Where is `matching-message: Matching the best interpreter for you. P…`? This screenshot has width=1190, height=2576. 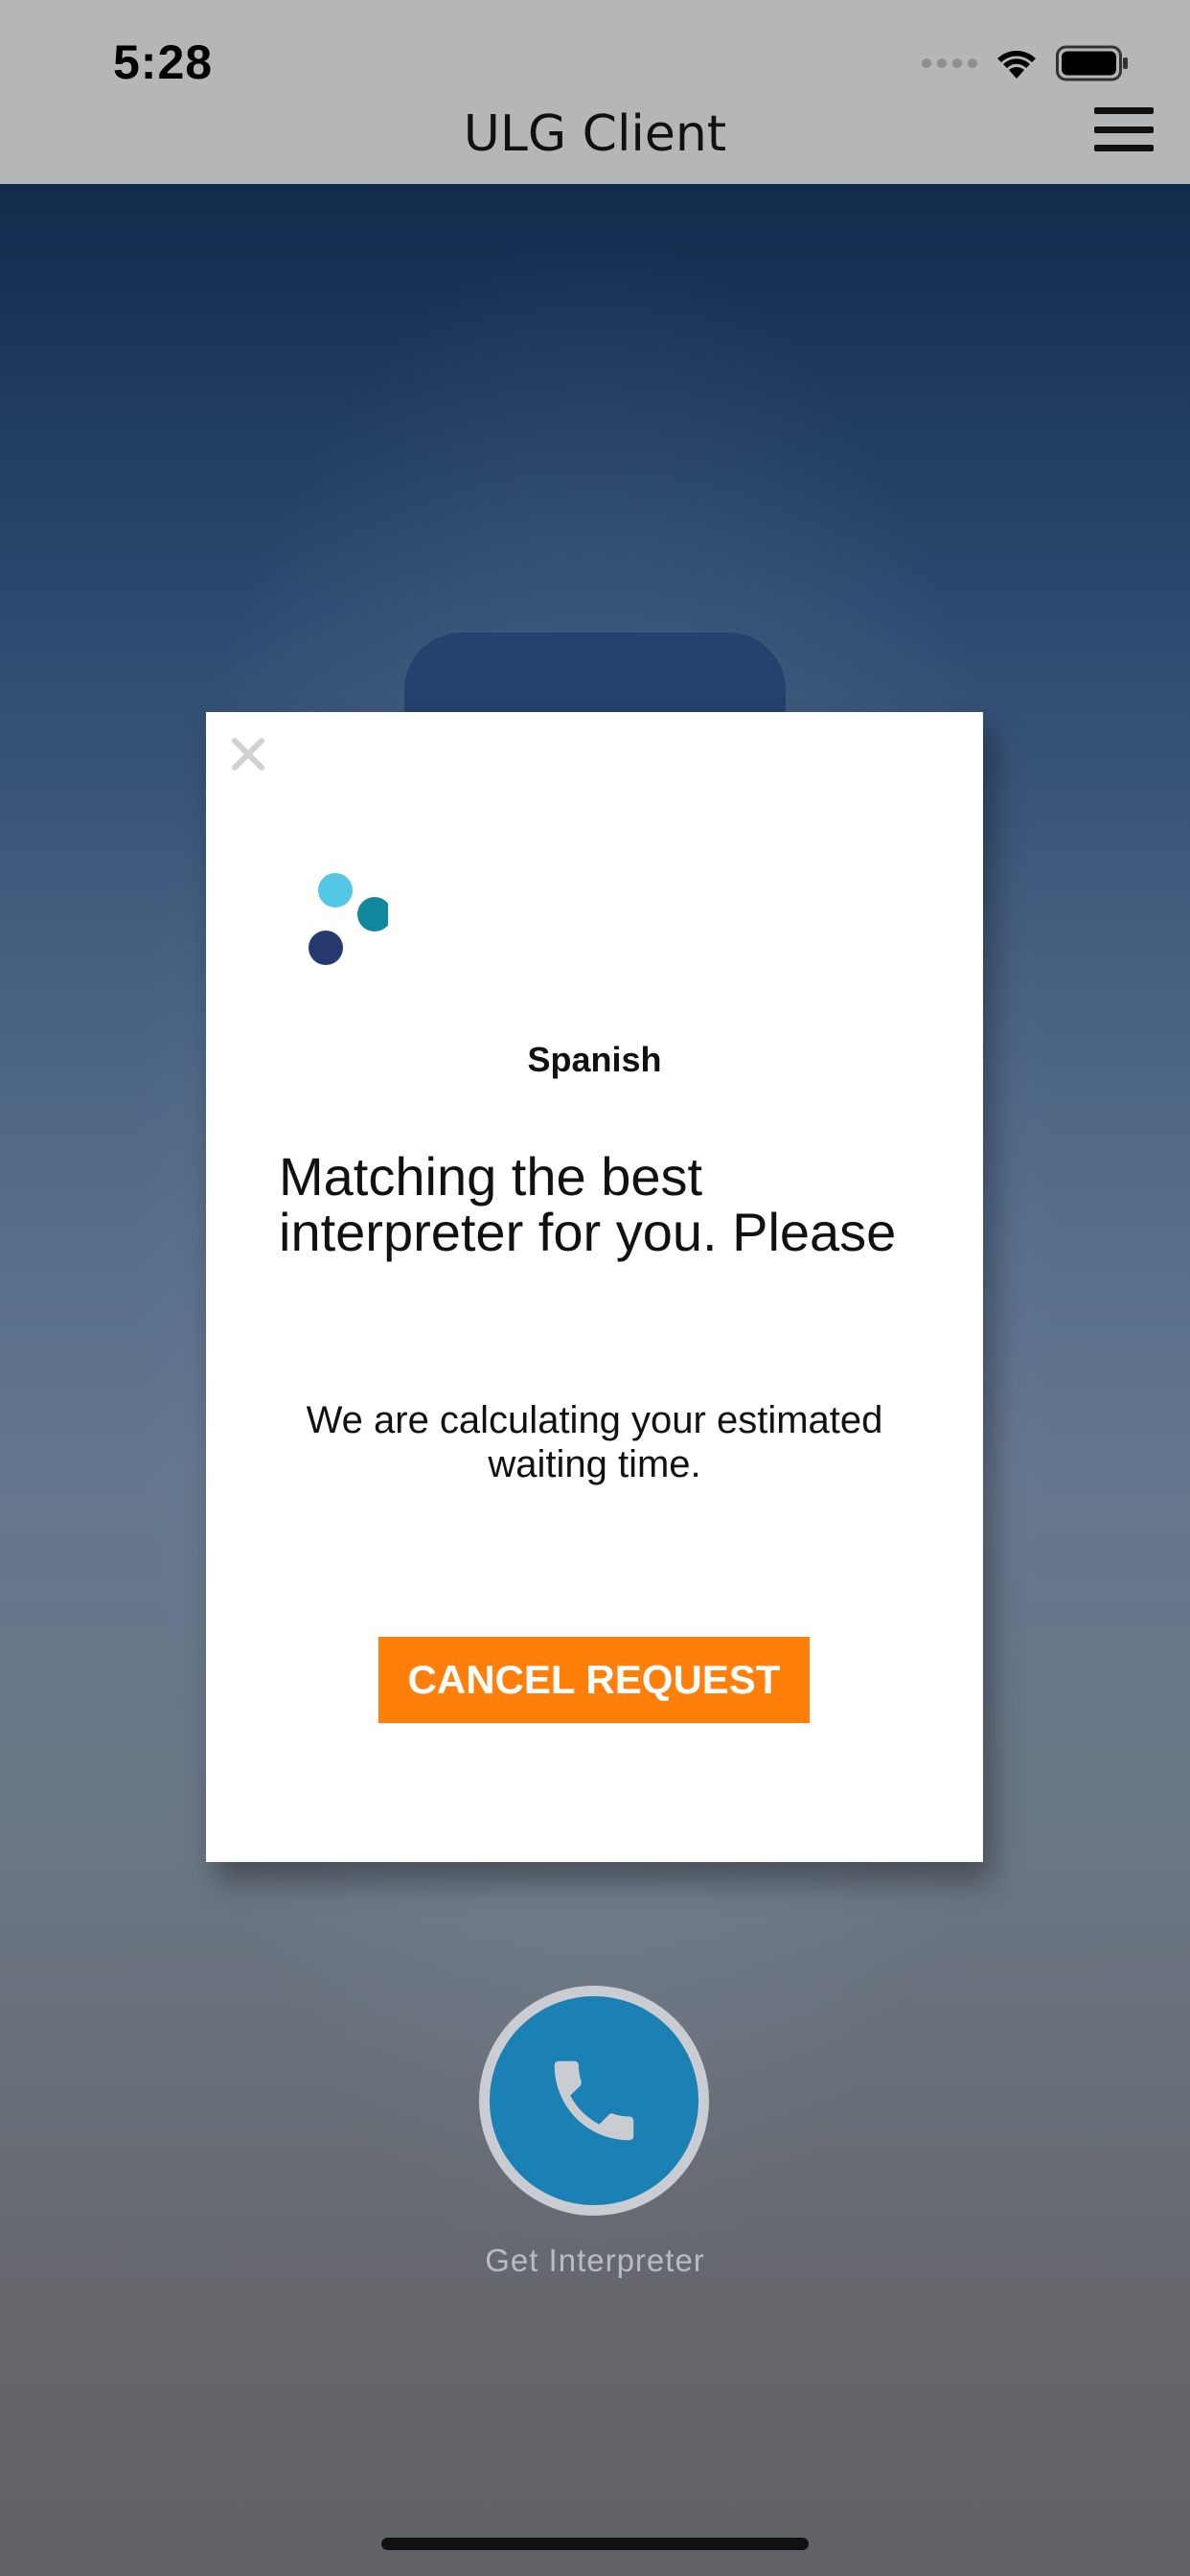
matching-message: Matching the best interpreter for you. P… is located at coordinates (588, 1204).